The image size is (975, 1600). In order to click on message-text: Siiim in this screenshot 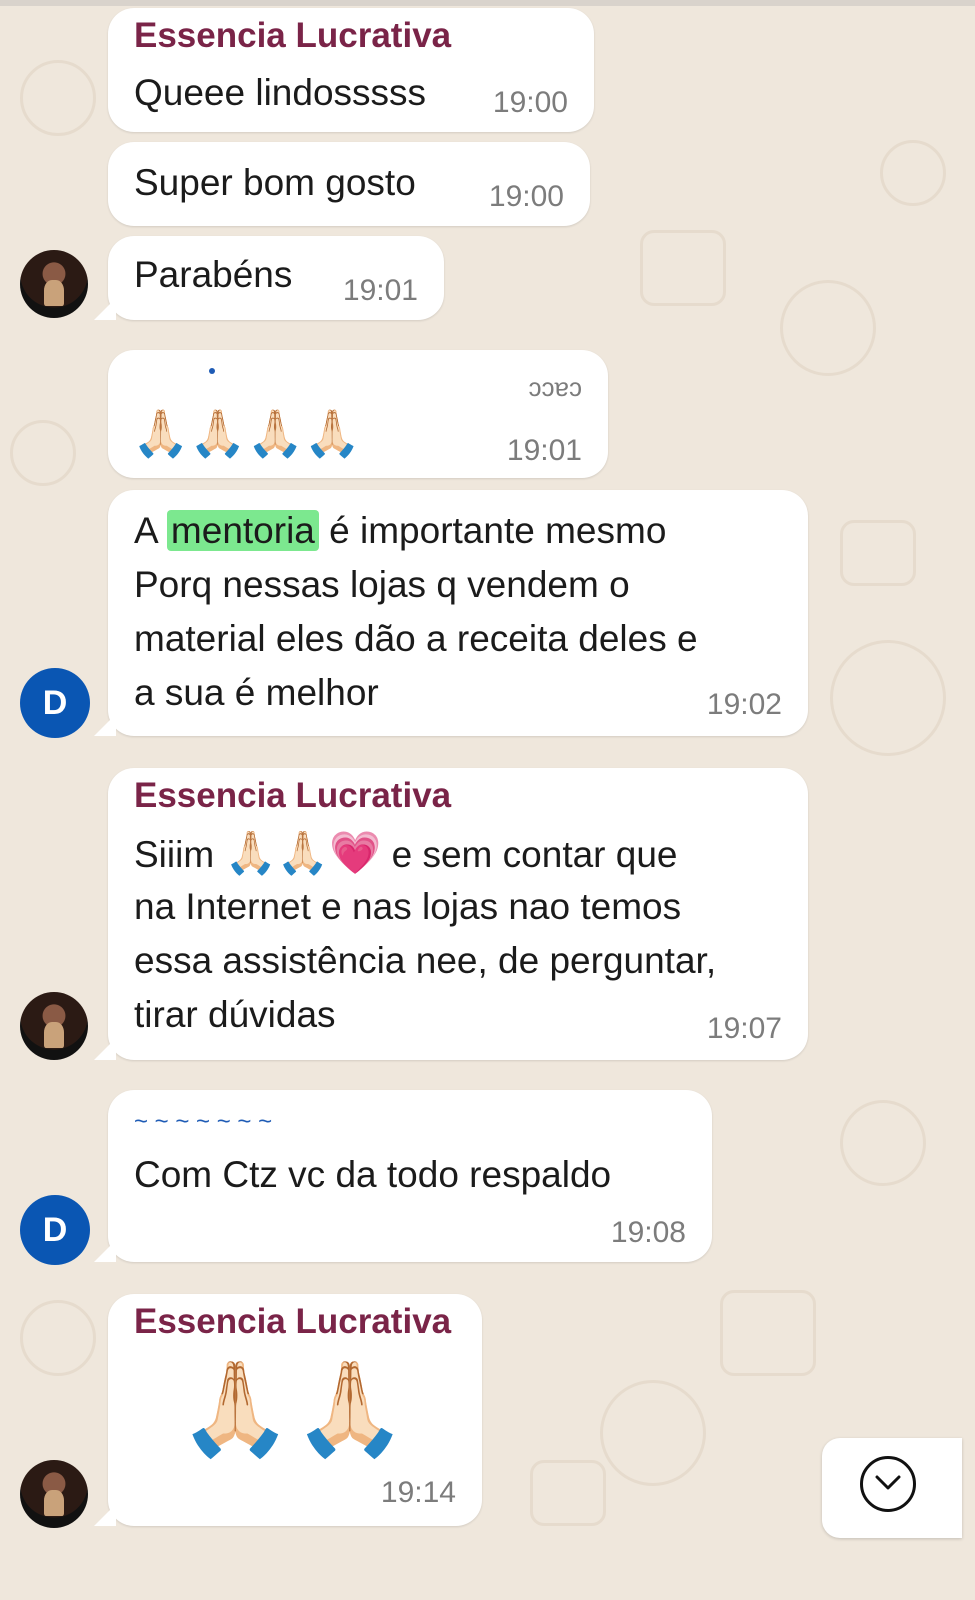, I will do `click(174, 854)`.